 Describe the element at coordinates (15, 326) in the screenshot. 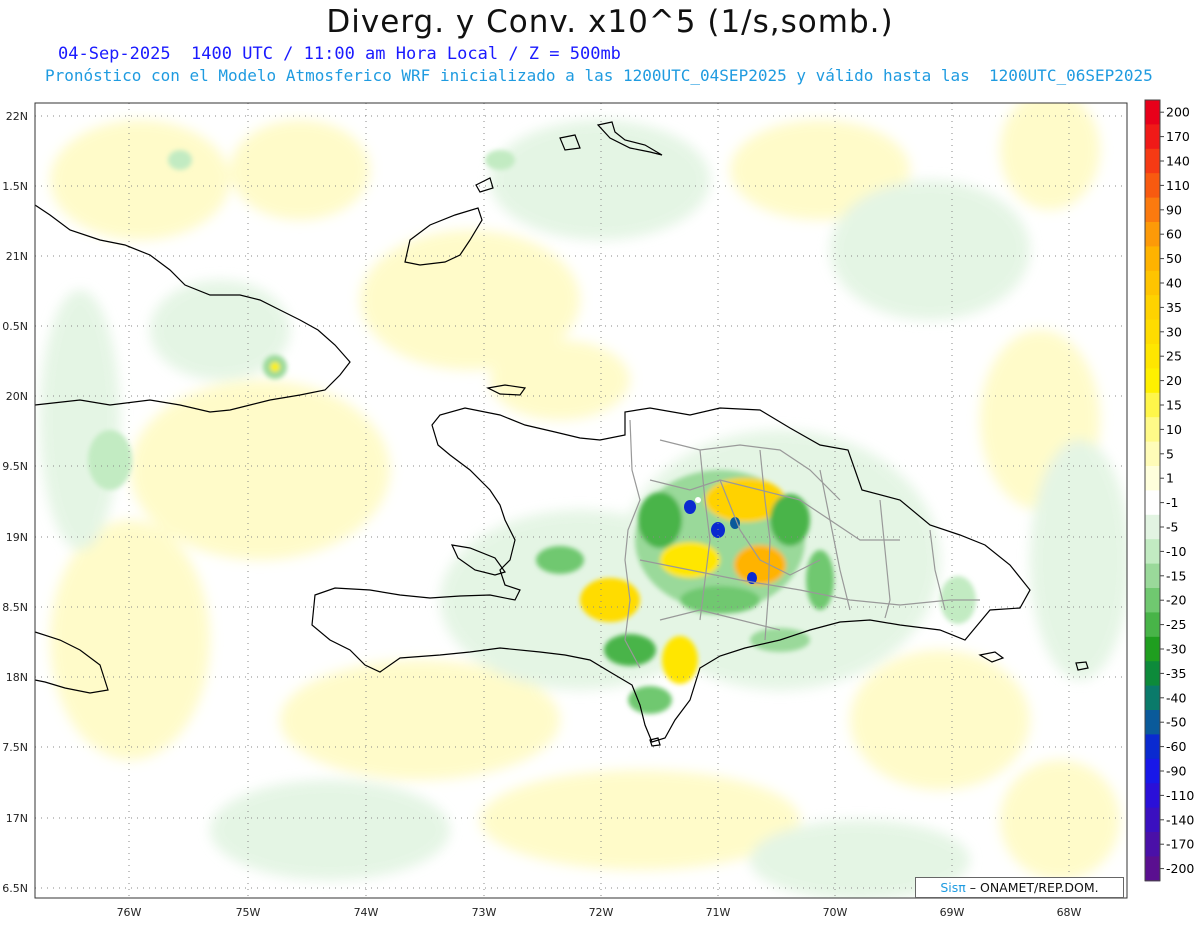

I see `lat-label: 0.5N` at that location.